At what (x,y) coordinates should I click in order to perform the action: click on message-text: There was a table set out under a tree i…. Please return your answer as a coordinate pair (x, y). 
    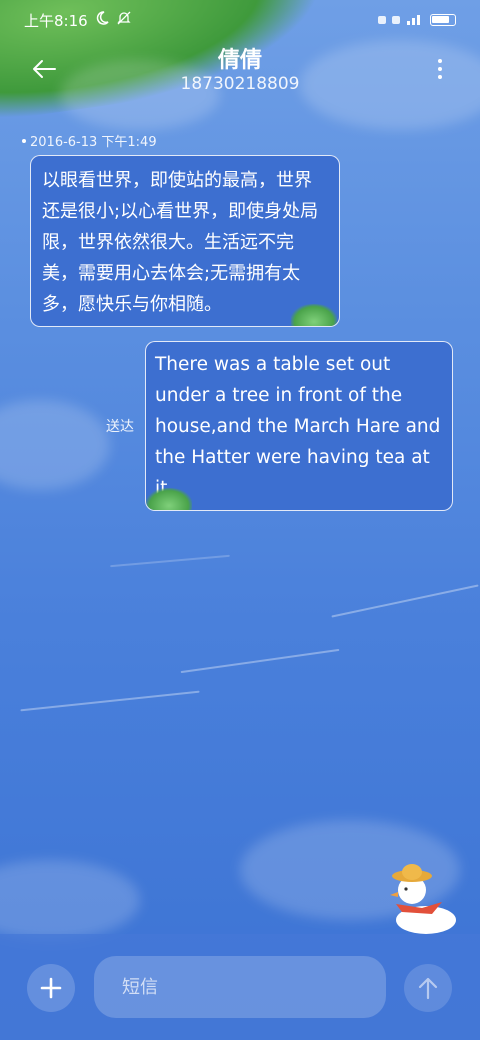
    Looking at the image, I should click on (298, 426).